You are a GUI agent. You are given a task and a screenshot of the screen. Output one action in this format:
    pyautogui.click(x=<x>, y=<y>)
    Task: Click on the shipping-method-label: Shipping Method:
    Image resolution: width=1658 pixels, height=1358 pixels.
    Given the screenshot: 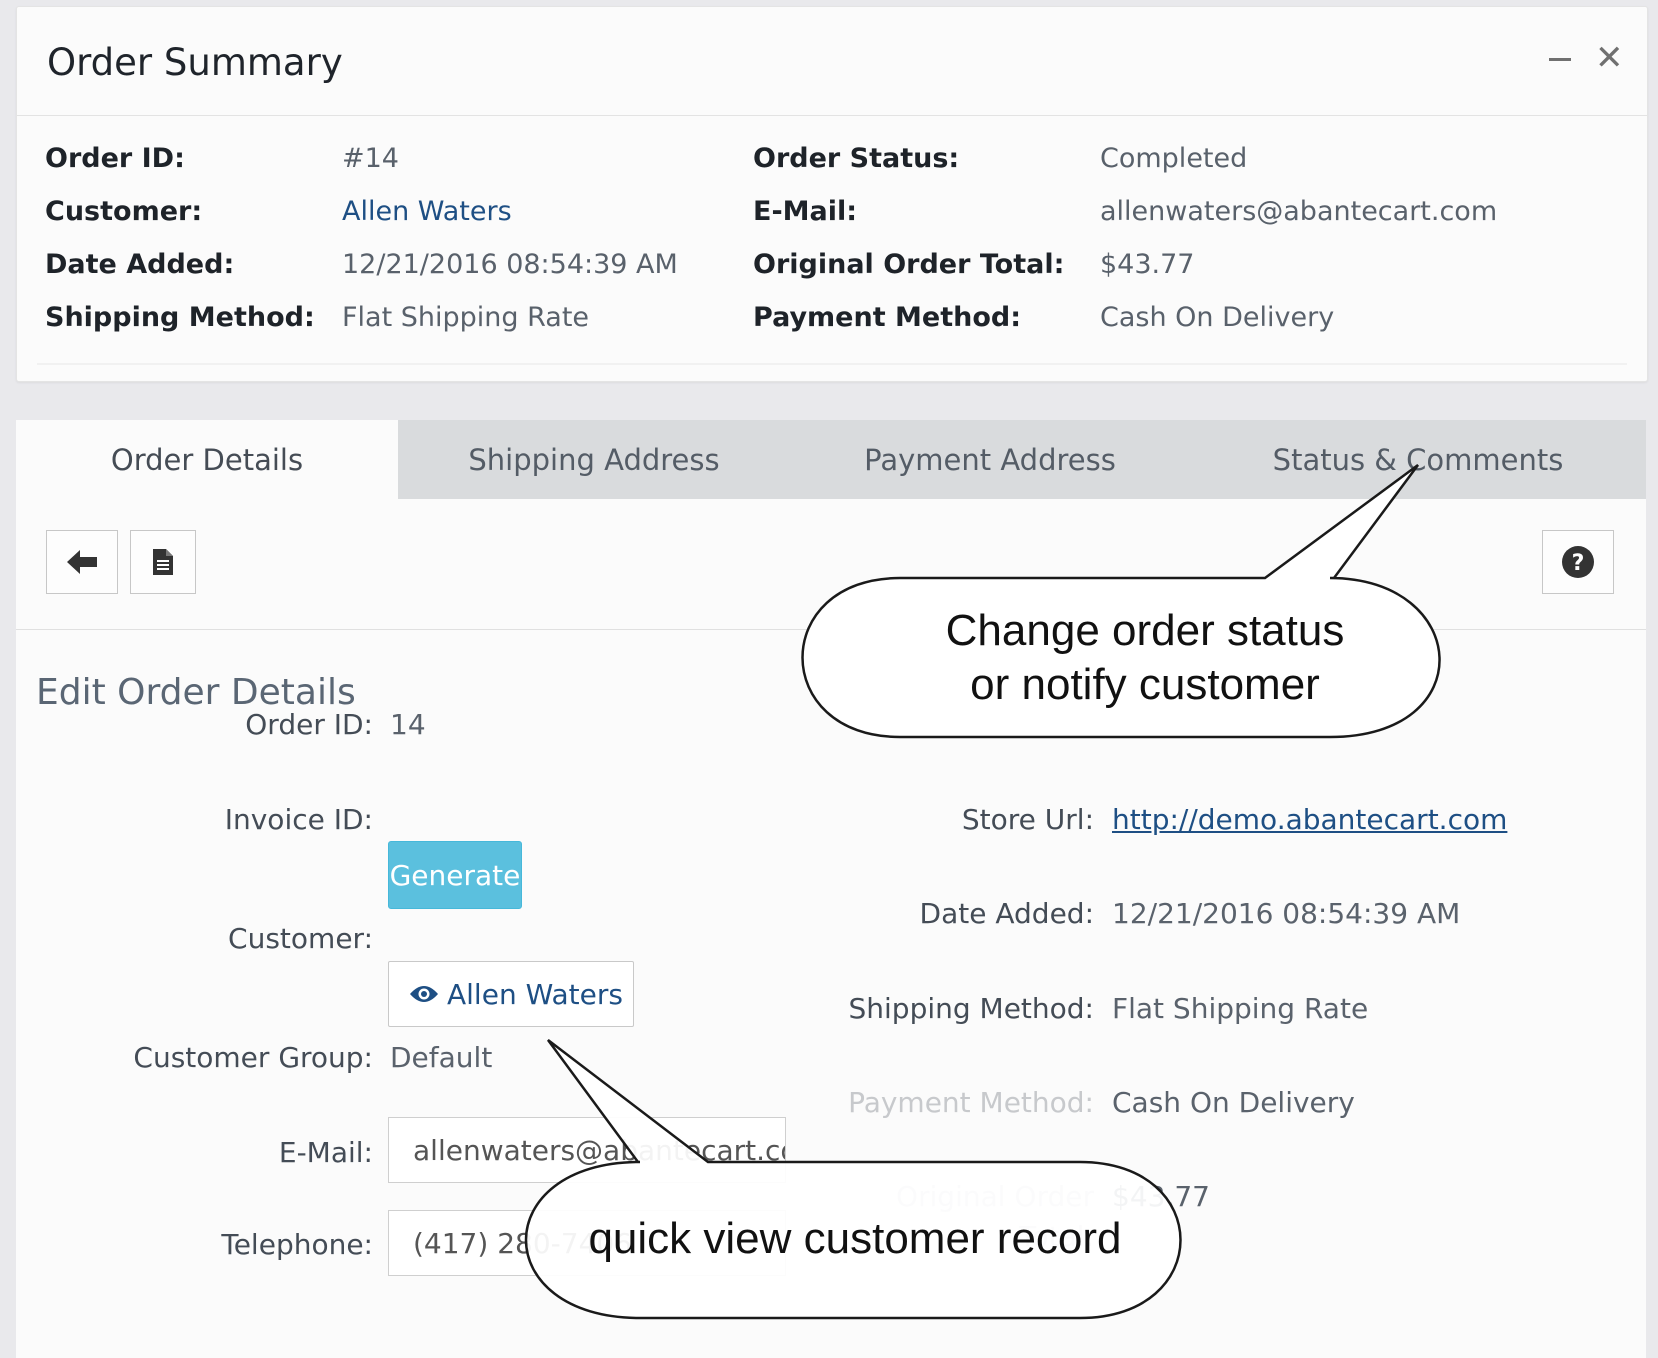 What is the action you would take?
    pyautogui.click(x=971, y=1008)
    